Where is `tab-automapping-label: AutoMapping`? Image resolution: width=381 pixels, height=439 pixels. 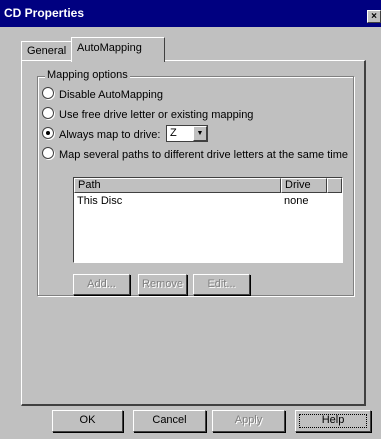 tab-automapping-label: AutoMapping is located at coordinates (109, 48).